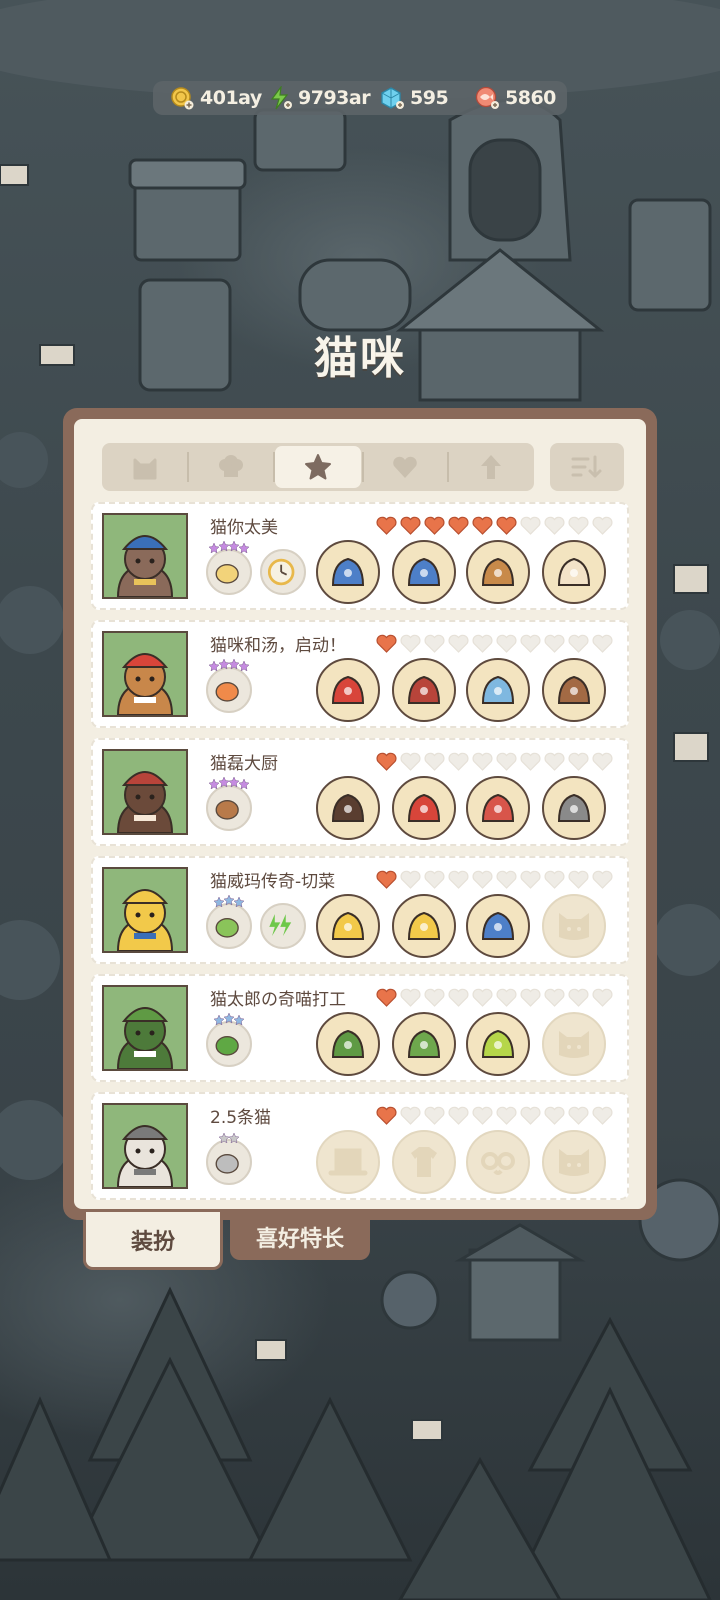 The image size is (720, 1600). Describe the element at coordinates (414, 98) in the screenshot. I see `gem-counter: 595` at that location.